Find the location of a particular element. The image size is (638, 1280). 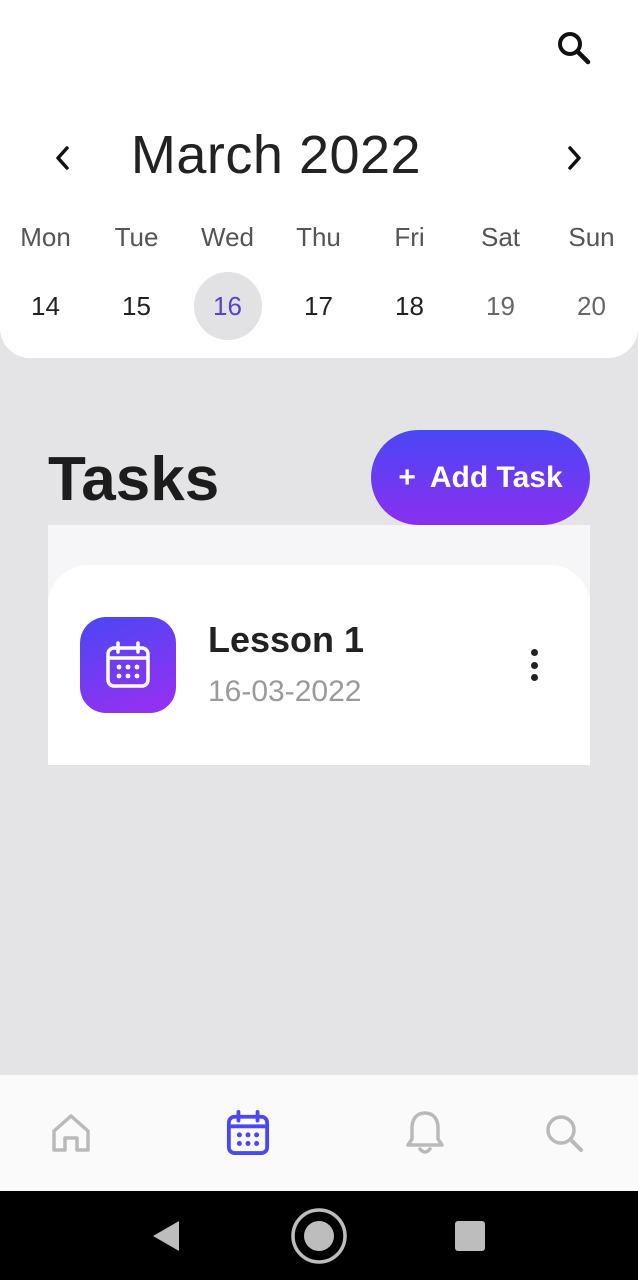

date-cell: 15 is located at coordinates (136, 306).